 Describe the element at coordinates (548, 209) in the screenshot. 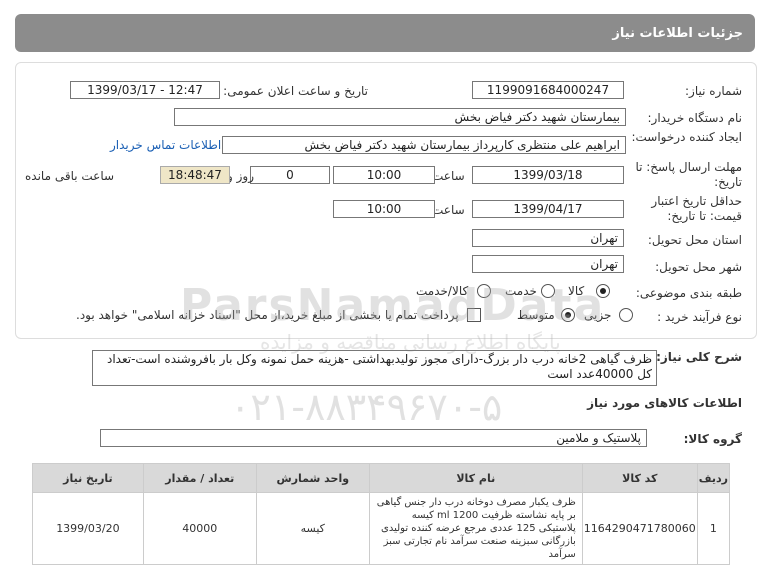

I see `validity-date-field: 1399/04/17` at that location.